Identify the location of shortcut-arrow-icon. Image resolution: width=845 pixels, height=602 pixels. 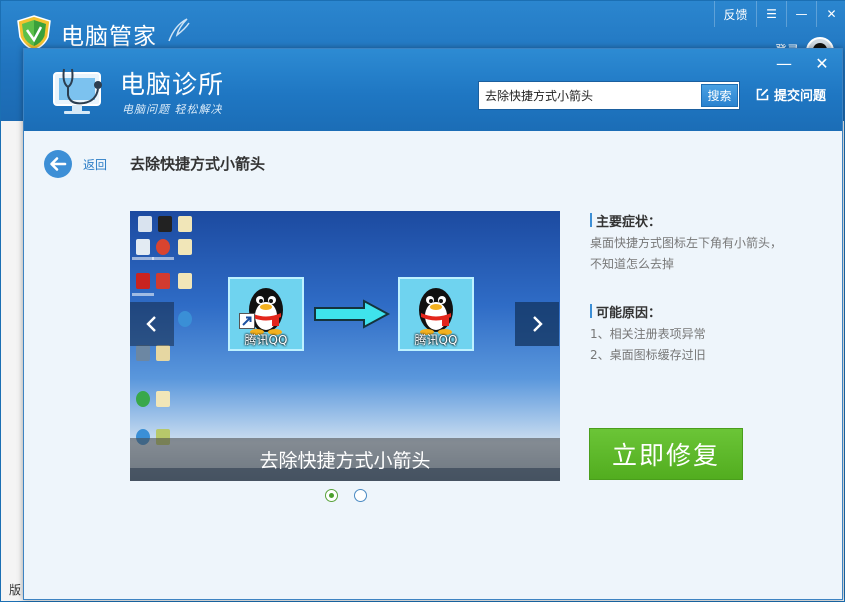
(247, 321).